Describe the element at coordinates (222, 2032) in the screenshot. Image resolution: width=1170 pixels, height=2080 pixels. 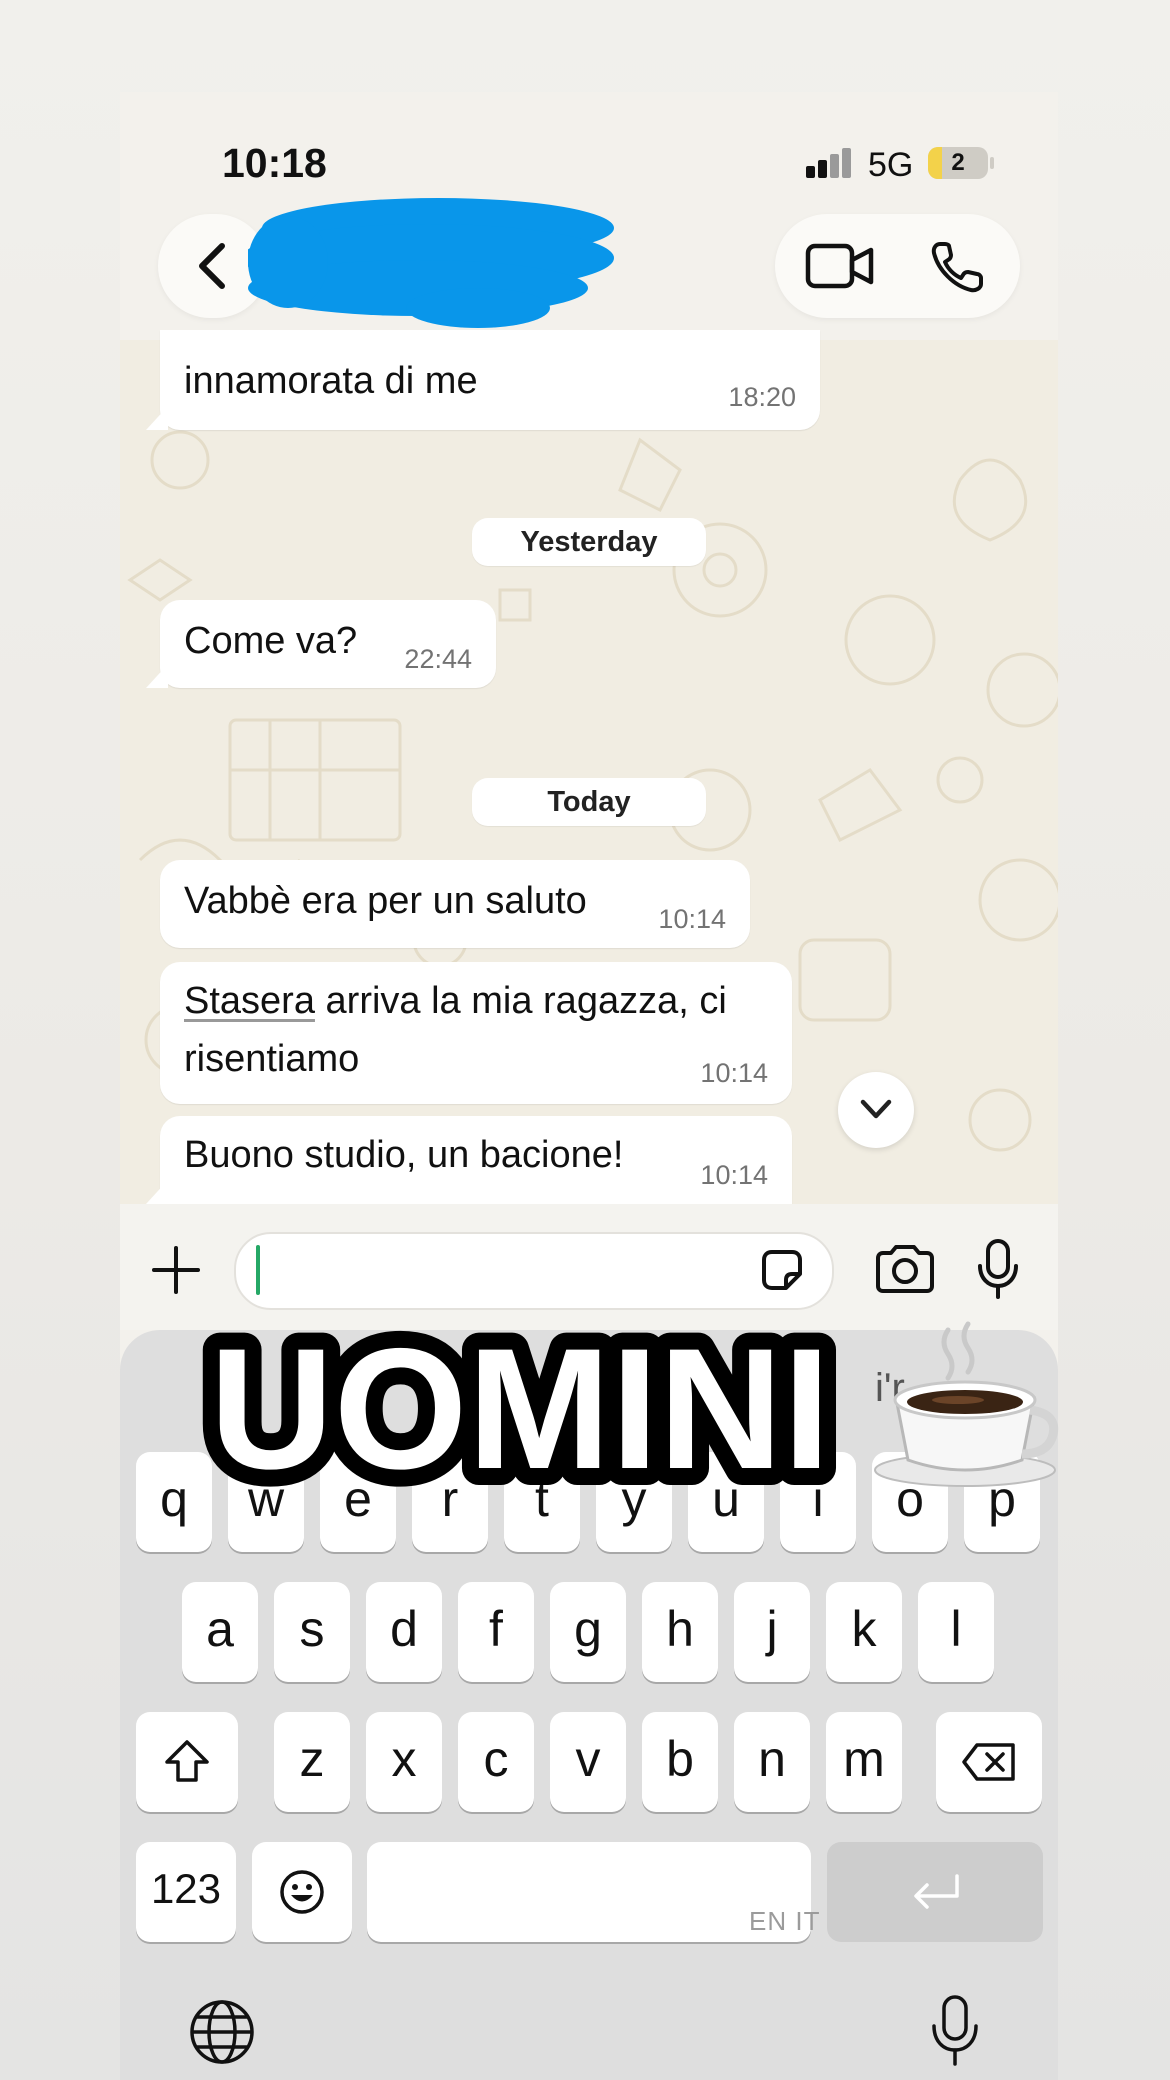
I see `globe-icon` at that location.